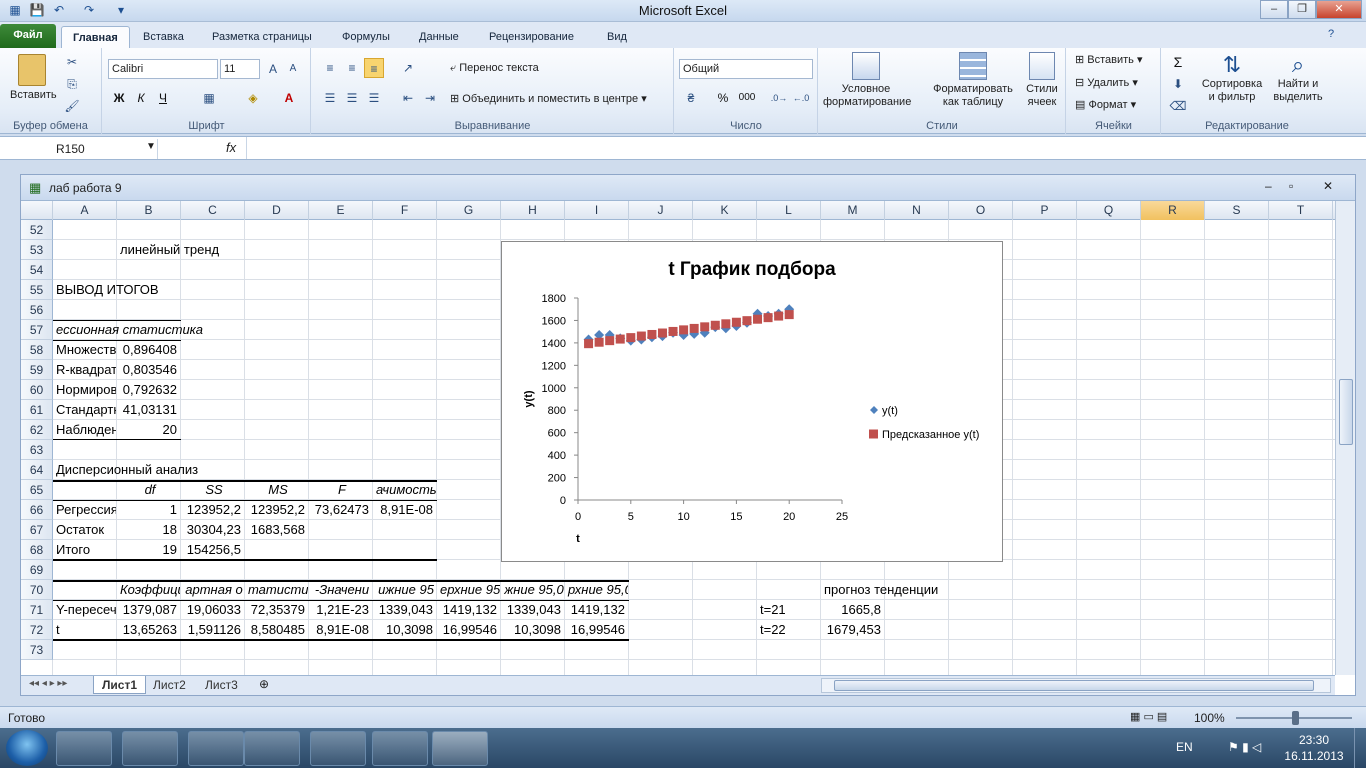  Describe the element at coordinates (341, 610) in the screenshot. I see `cell-e71: 1,21E-23` at that location.